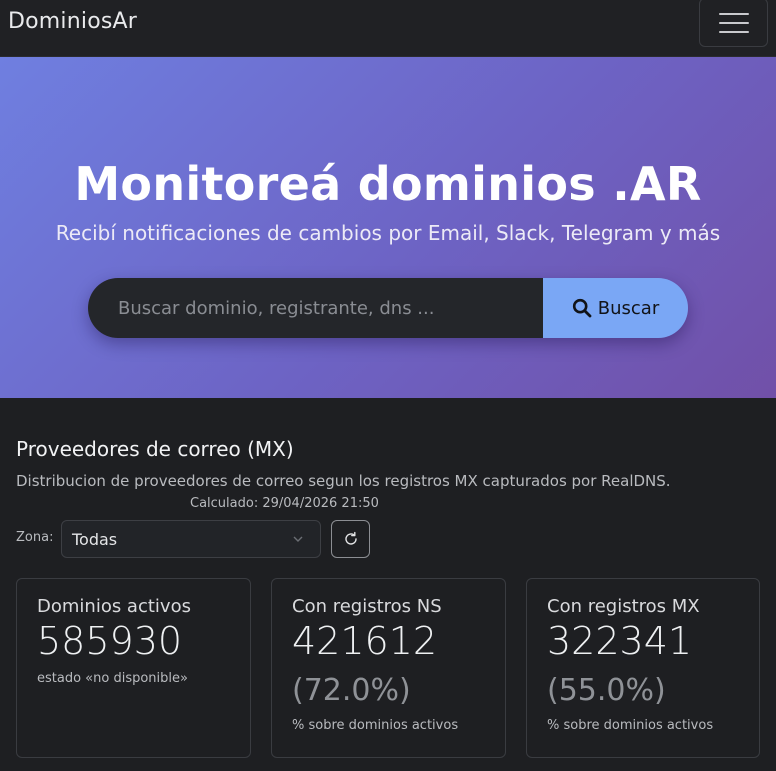 The image size is (776, 771). What do you see at coordinates (224, 503) in the screenshot?
I see `calculated-label: Calculado:` at bounding box center [224, 503].